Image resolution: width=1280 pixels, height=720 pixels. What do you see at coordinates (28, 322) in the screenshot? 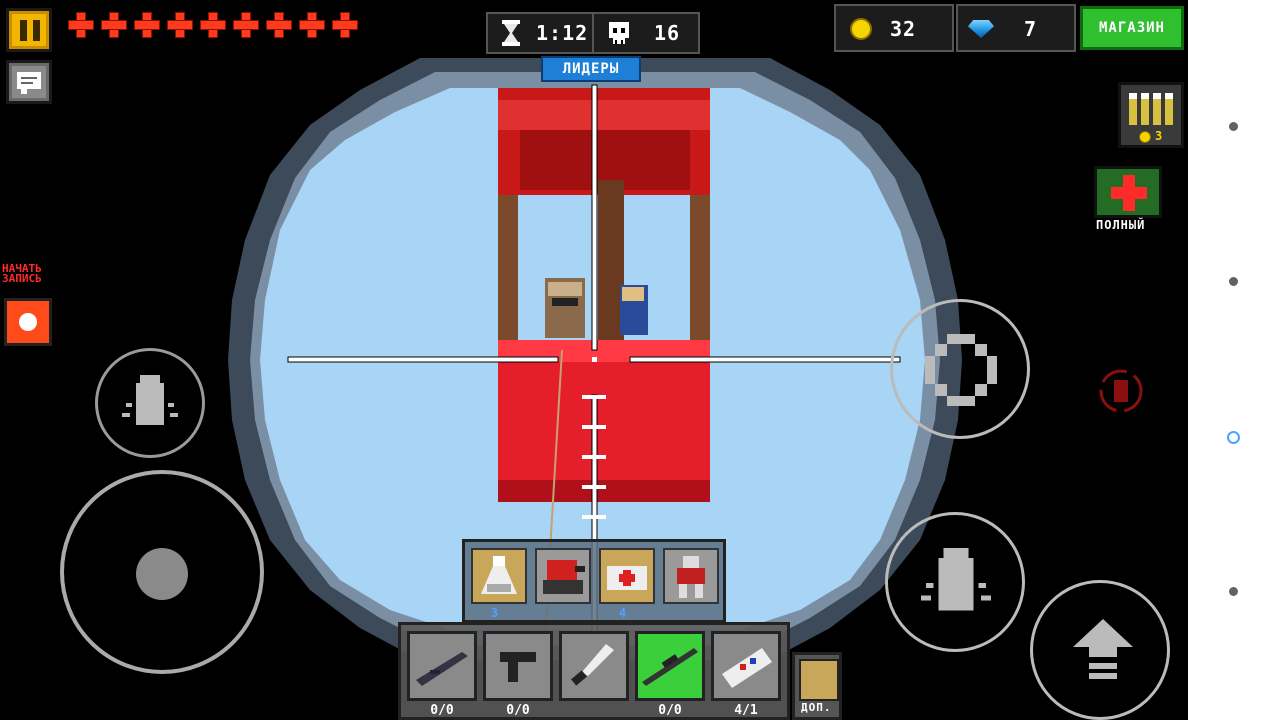
I see `record-button` at bounding box center [28, 322].